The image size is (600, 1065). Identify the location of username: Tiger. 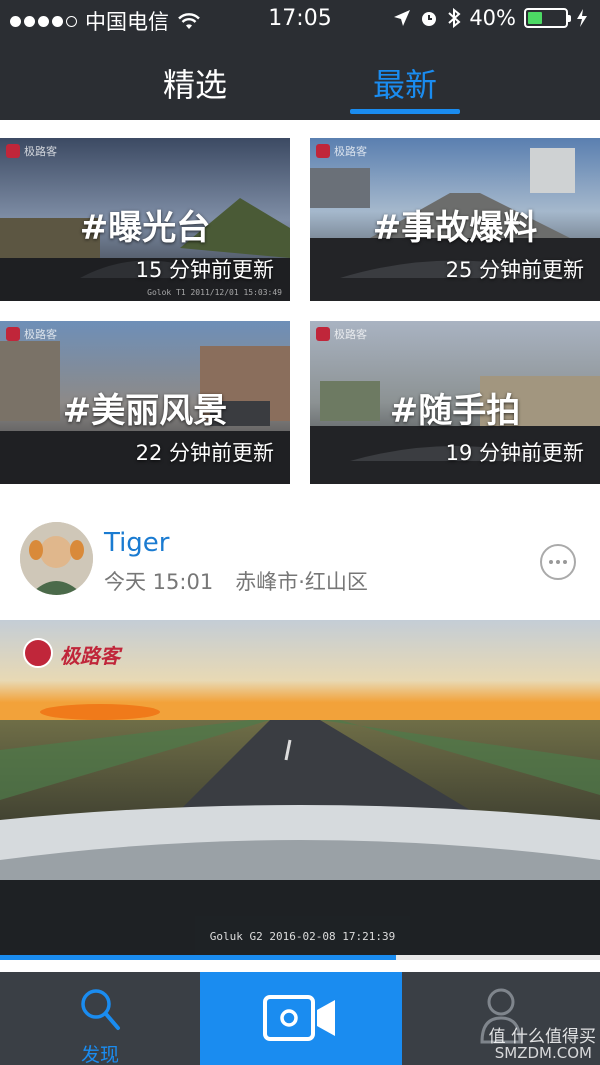
(137, 543).